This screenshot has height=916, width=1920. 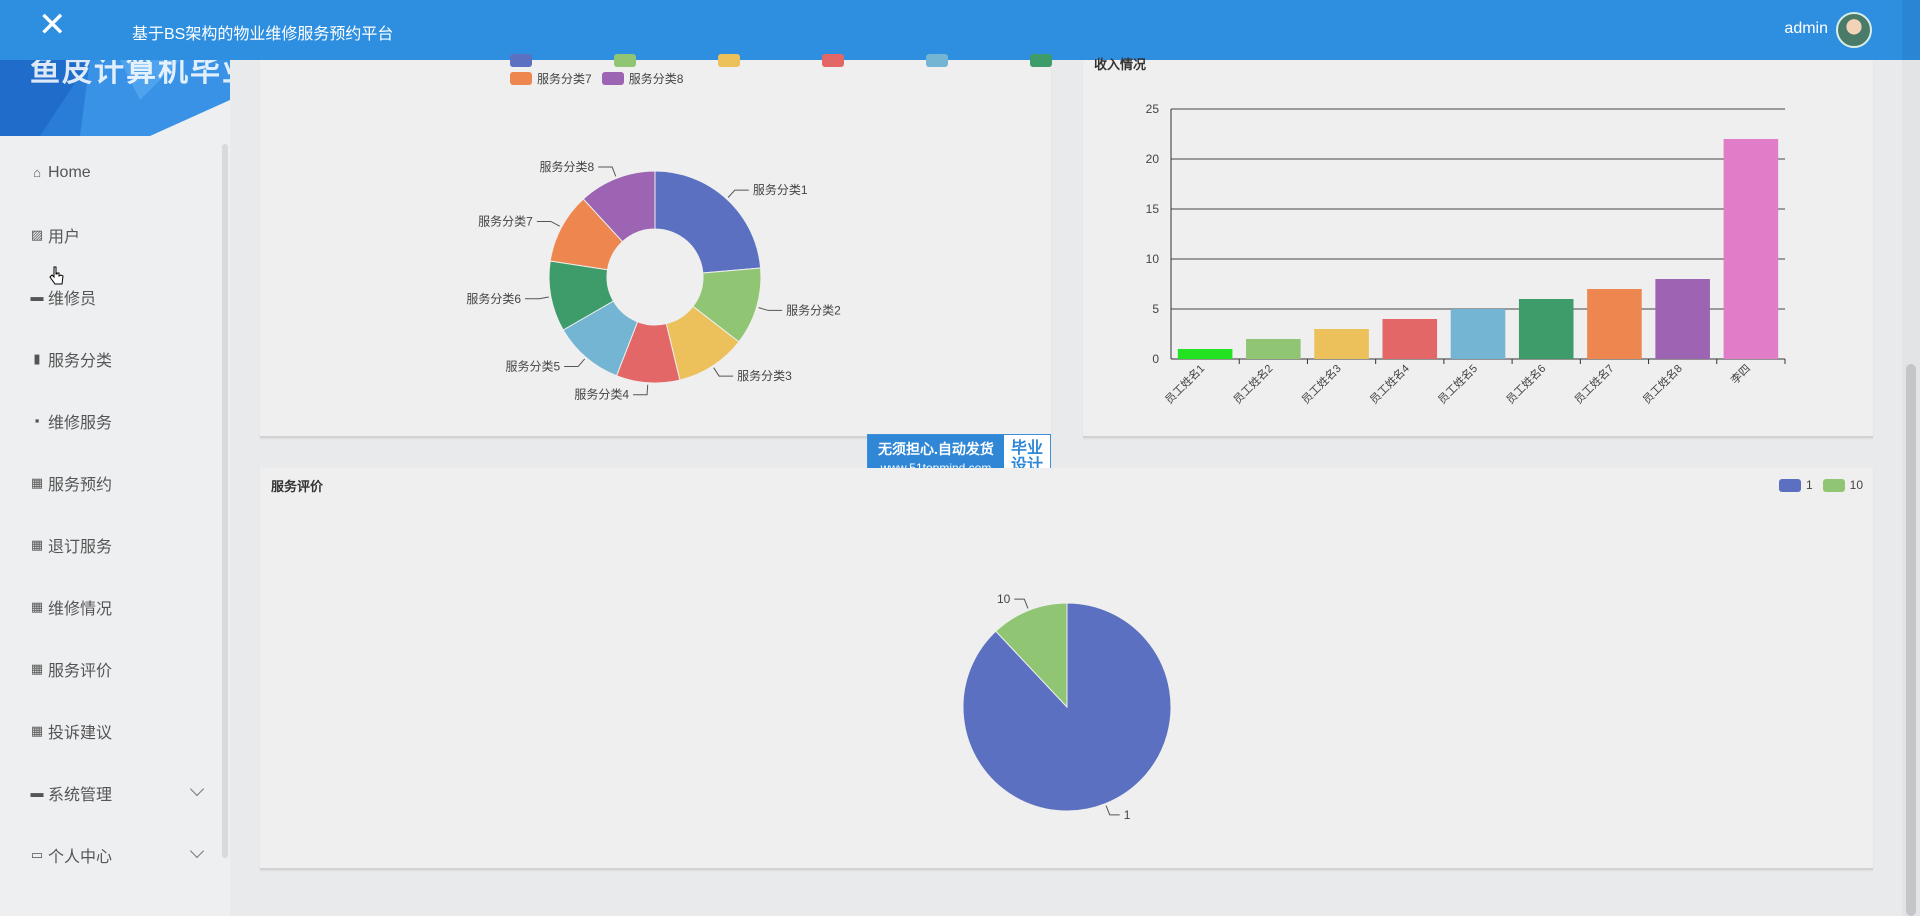 I want to click on drive-icon: ▬, so click(x=37, y=792).